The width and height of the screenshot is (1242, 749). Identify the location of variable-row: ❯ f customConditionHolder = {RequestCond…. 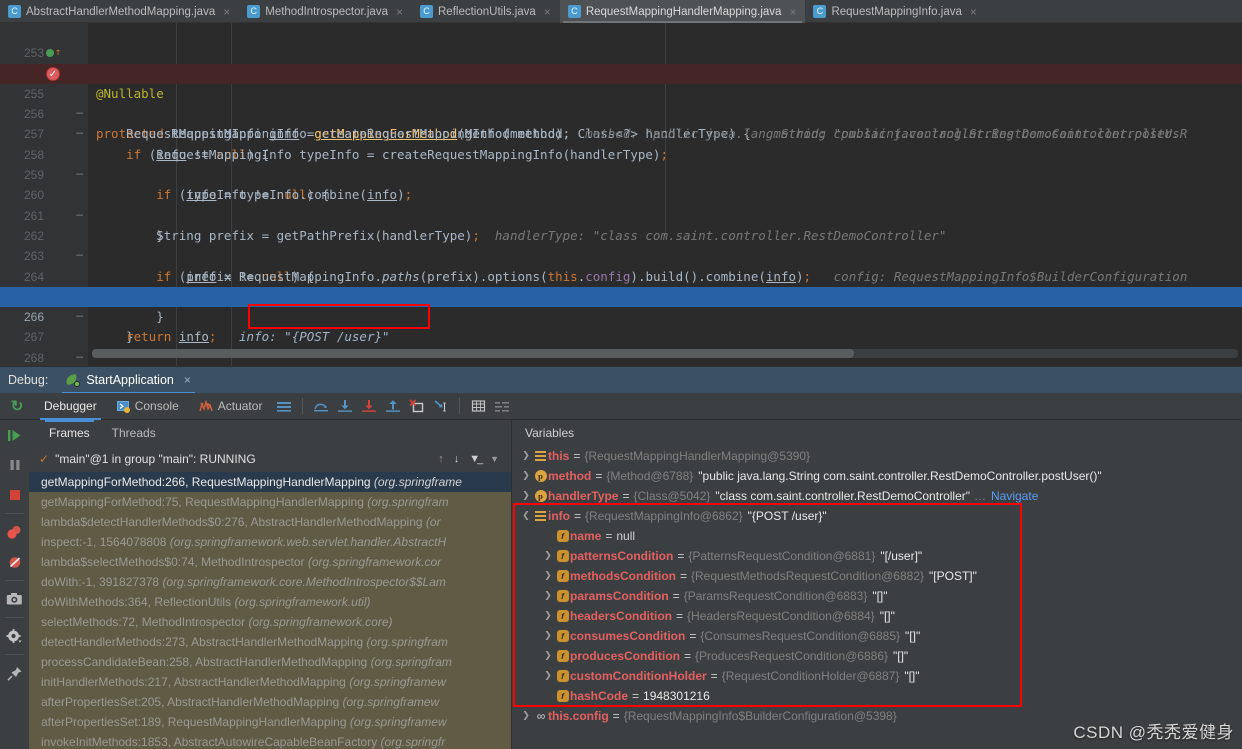
(877, 676).